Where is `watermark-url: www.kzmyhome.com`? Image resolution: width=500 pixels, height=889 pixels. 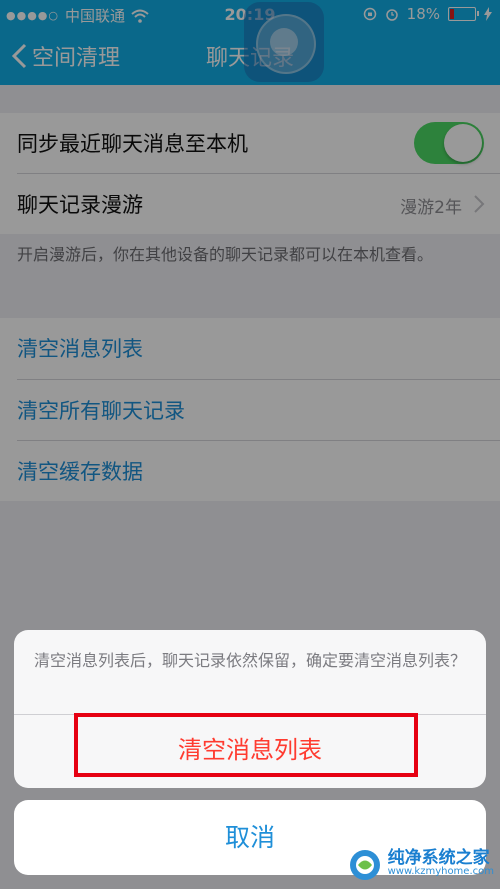 watermark-url: www.kzmyhome.com is located at coordinates (440, 871).